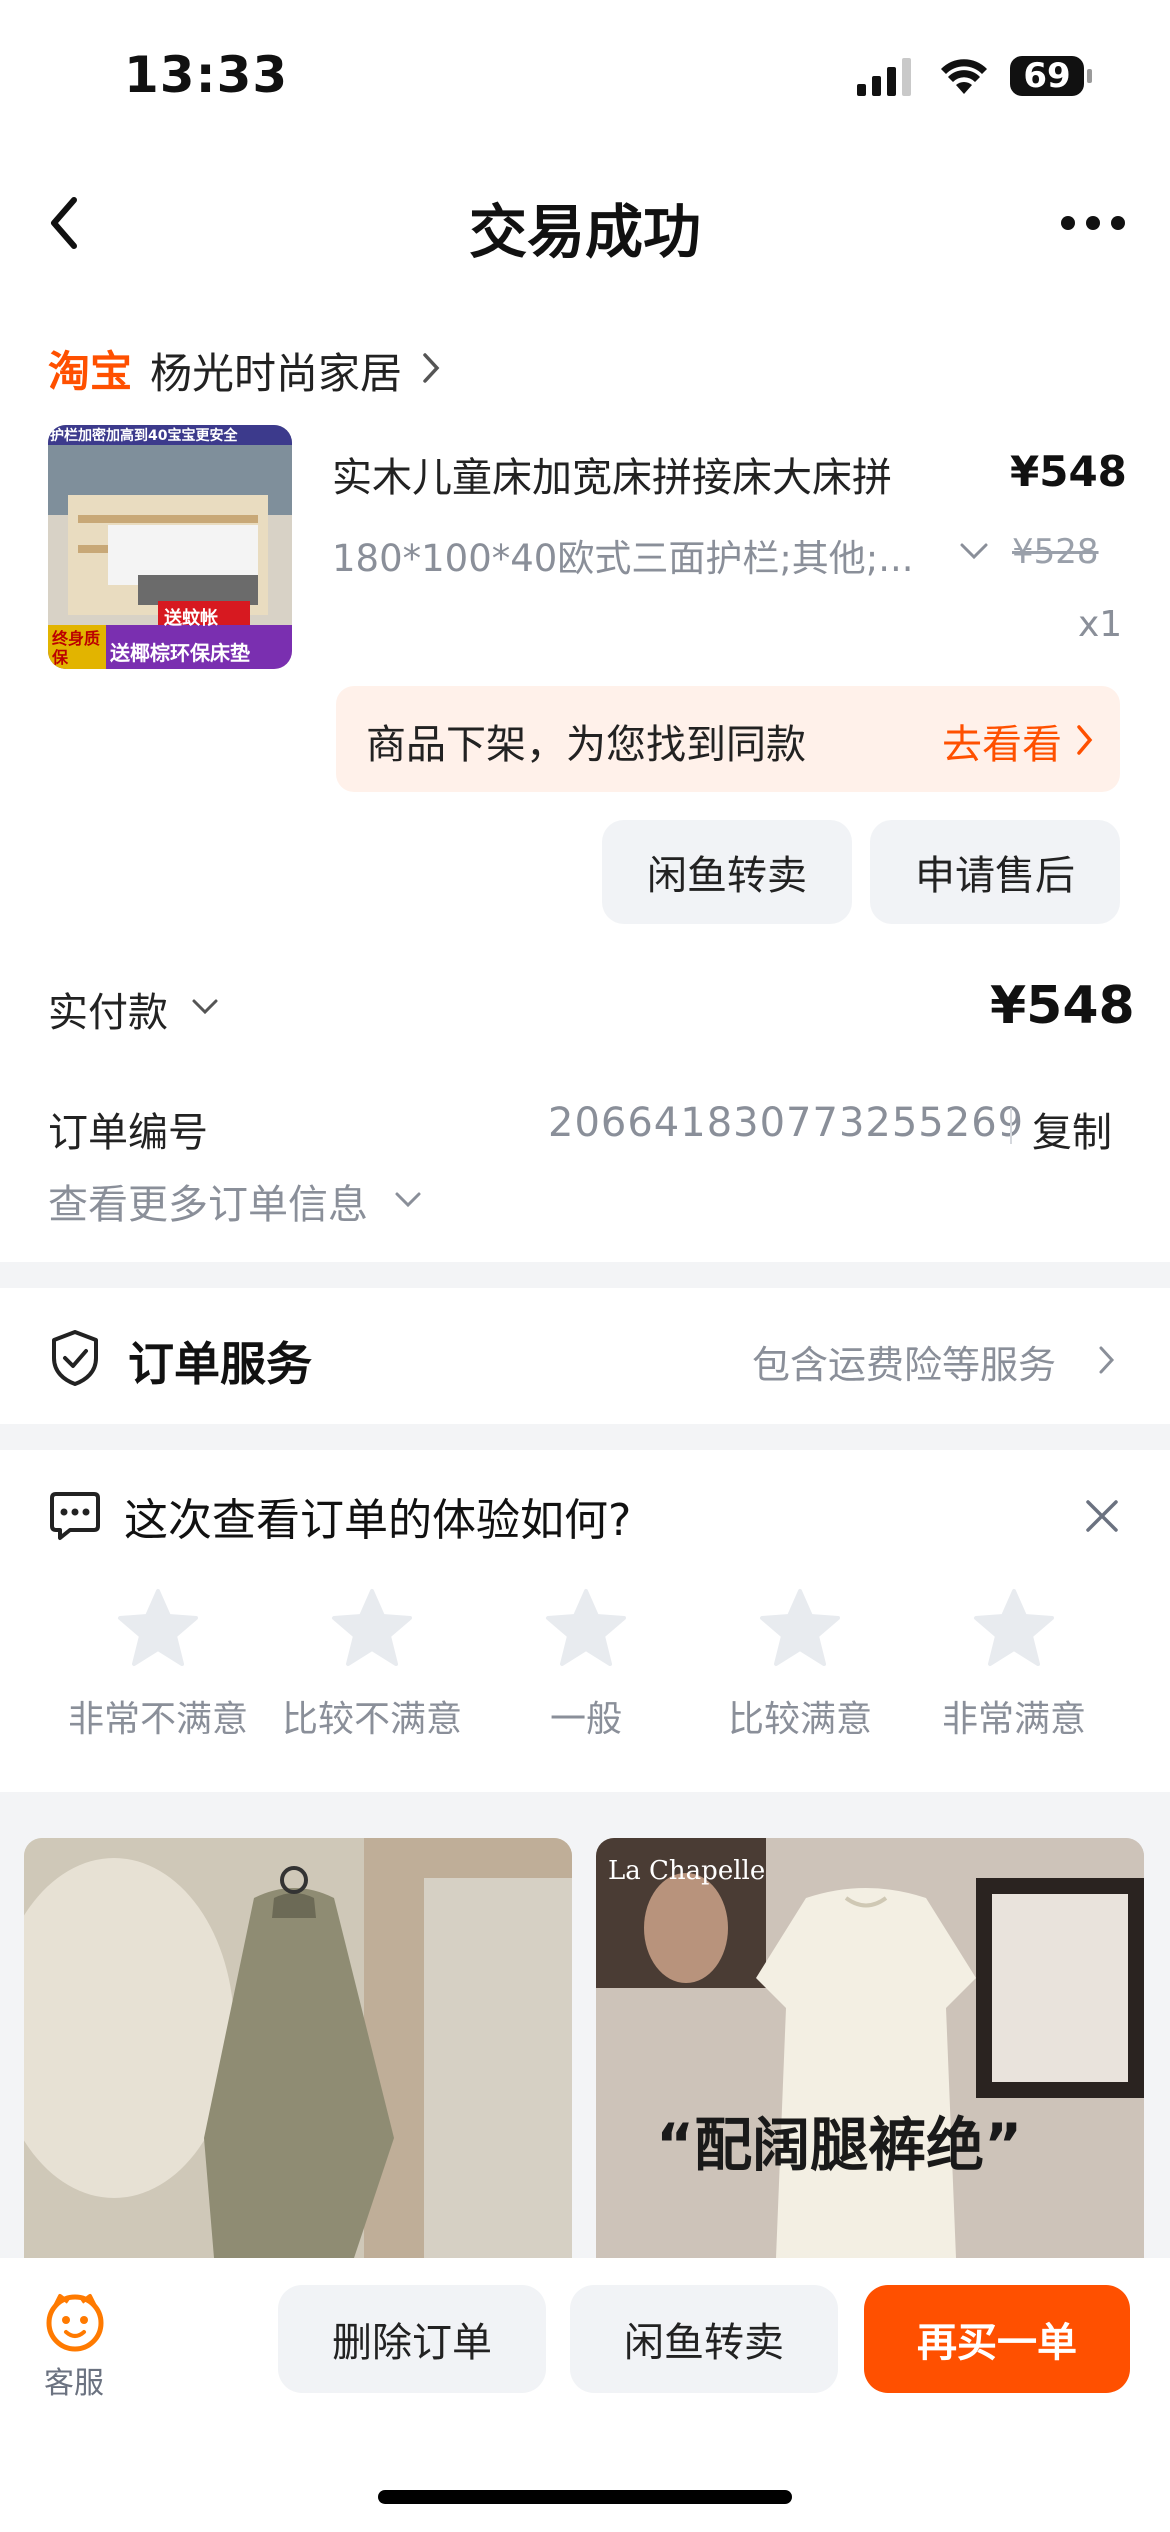  Describe the element at coordinates (1002, 741) in the screenshot. I see `view-similar-link: 去看看` at that location.